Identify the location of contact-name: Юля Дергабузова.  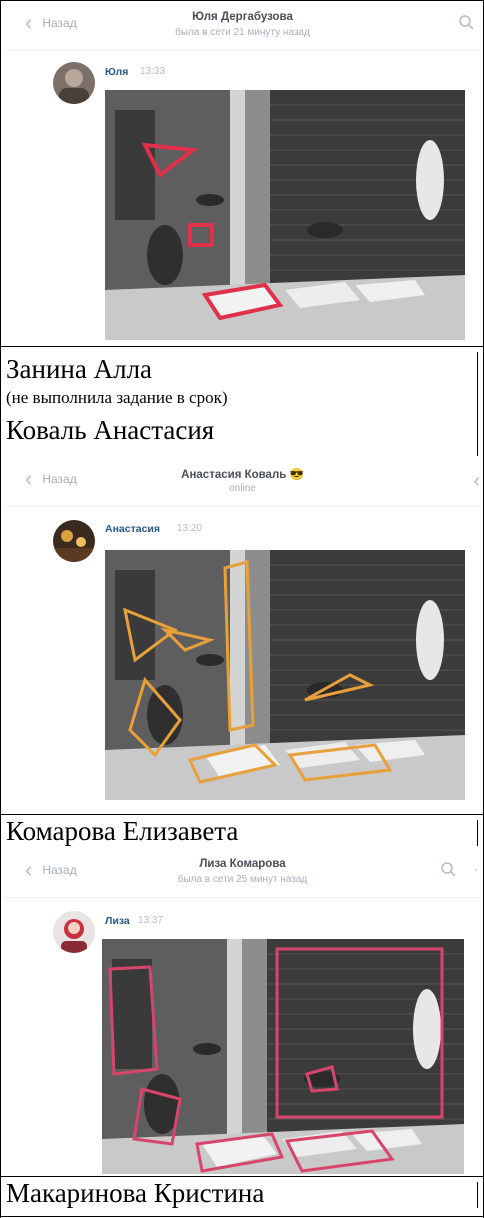
(242, 17).